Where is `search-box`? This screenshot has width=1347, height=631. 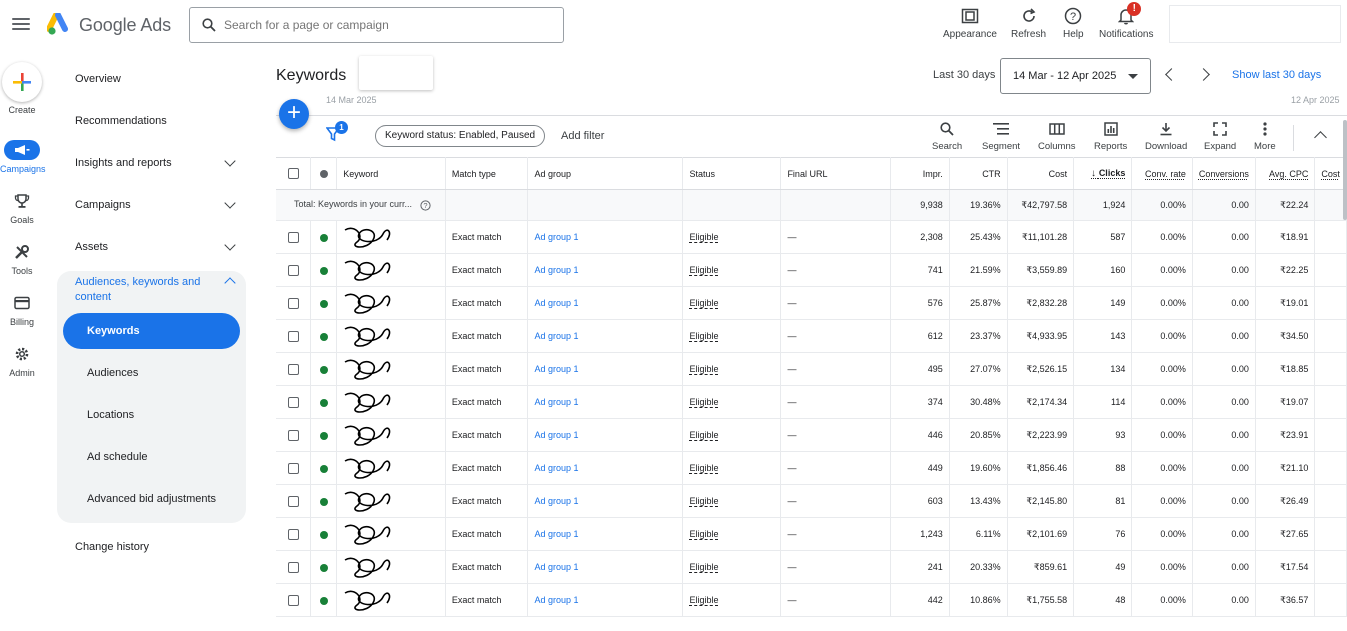
search-box is located at coordinates (376, 25).